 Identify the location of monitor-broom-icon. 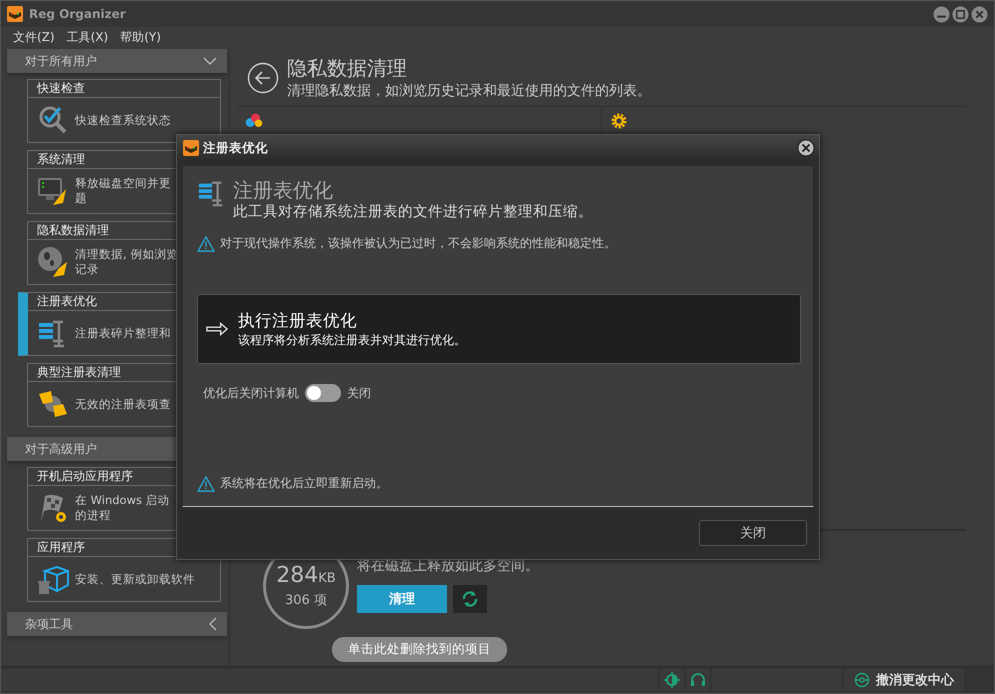
(53, 191).